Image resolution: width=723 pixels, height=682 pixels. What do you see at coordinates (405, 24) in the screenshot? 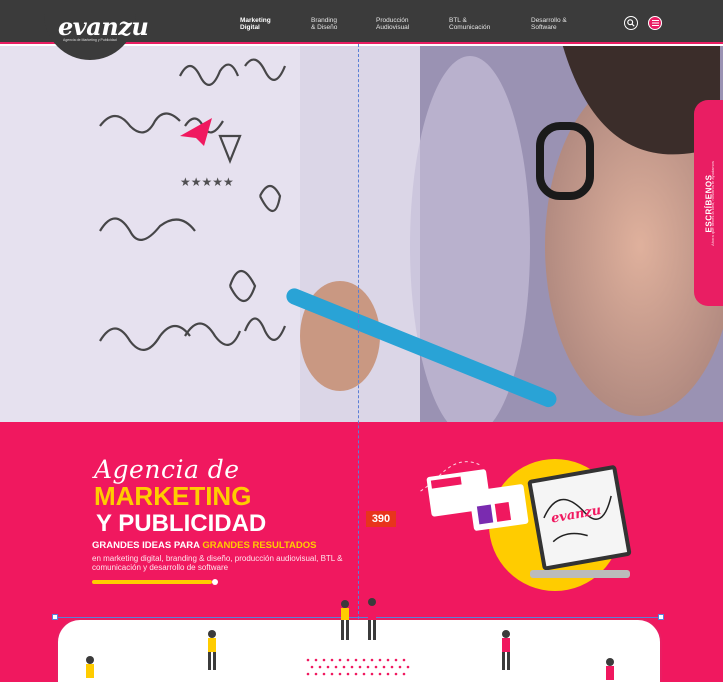
I see `nav-item-produccion: Producción Audiovisual` at bounding box center [405, 24].